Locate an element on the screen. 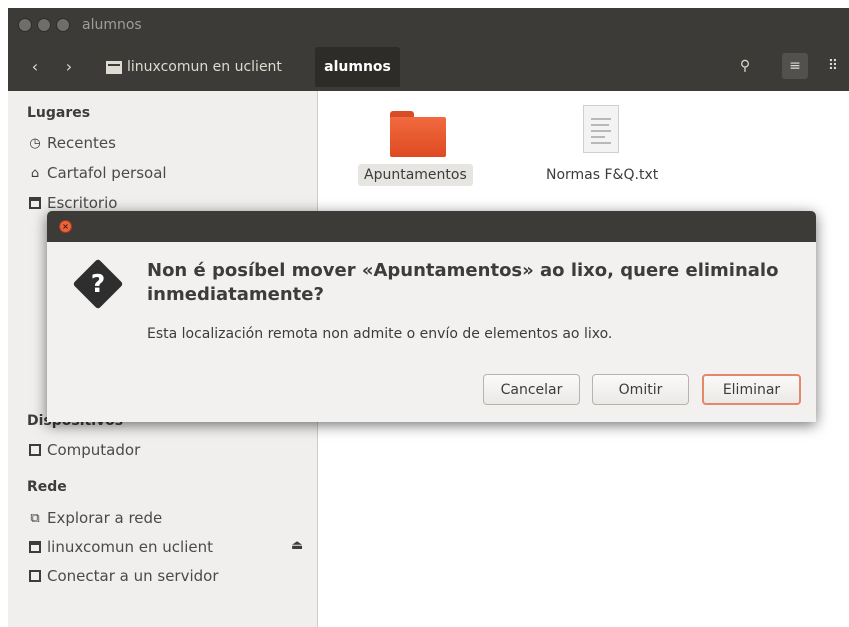 This screenshot has width=849, height=627. clock-icon: ◷ is located at coordinates (35, 143).